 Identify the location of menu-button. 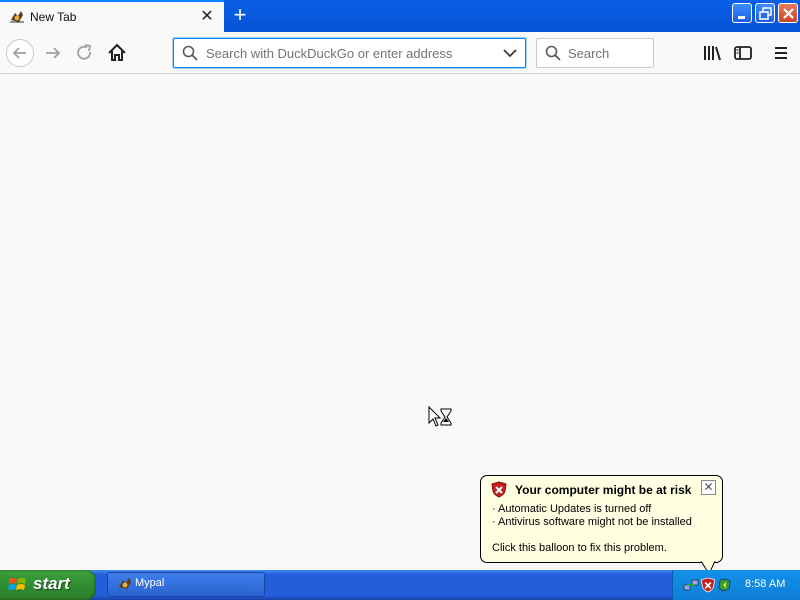
(781, 53).